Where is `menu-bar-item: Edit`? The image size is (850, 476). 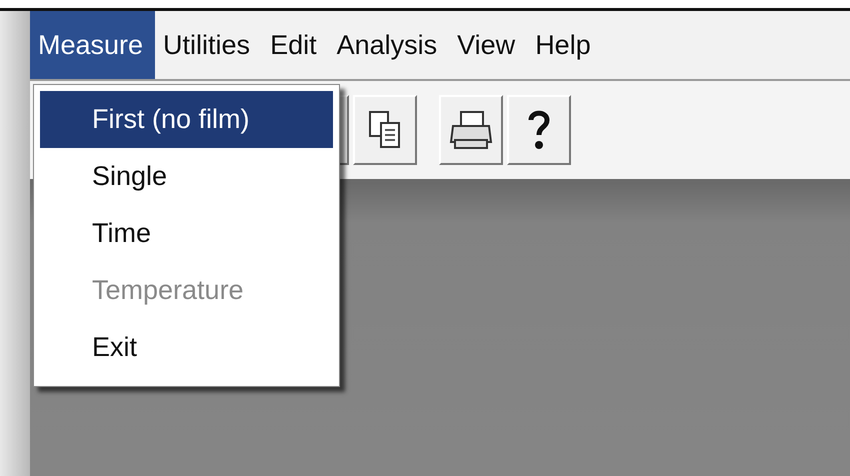
menu-bar-item: Edit is located at coordinates (295, 45).